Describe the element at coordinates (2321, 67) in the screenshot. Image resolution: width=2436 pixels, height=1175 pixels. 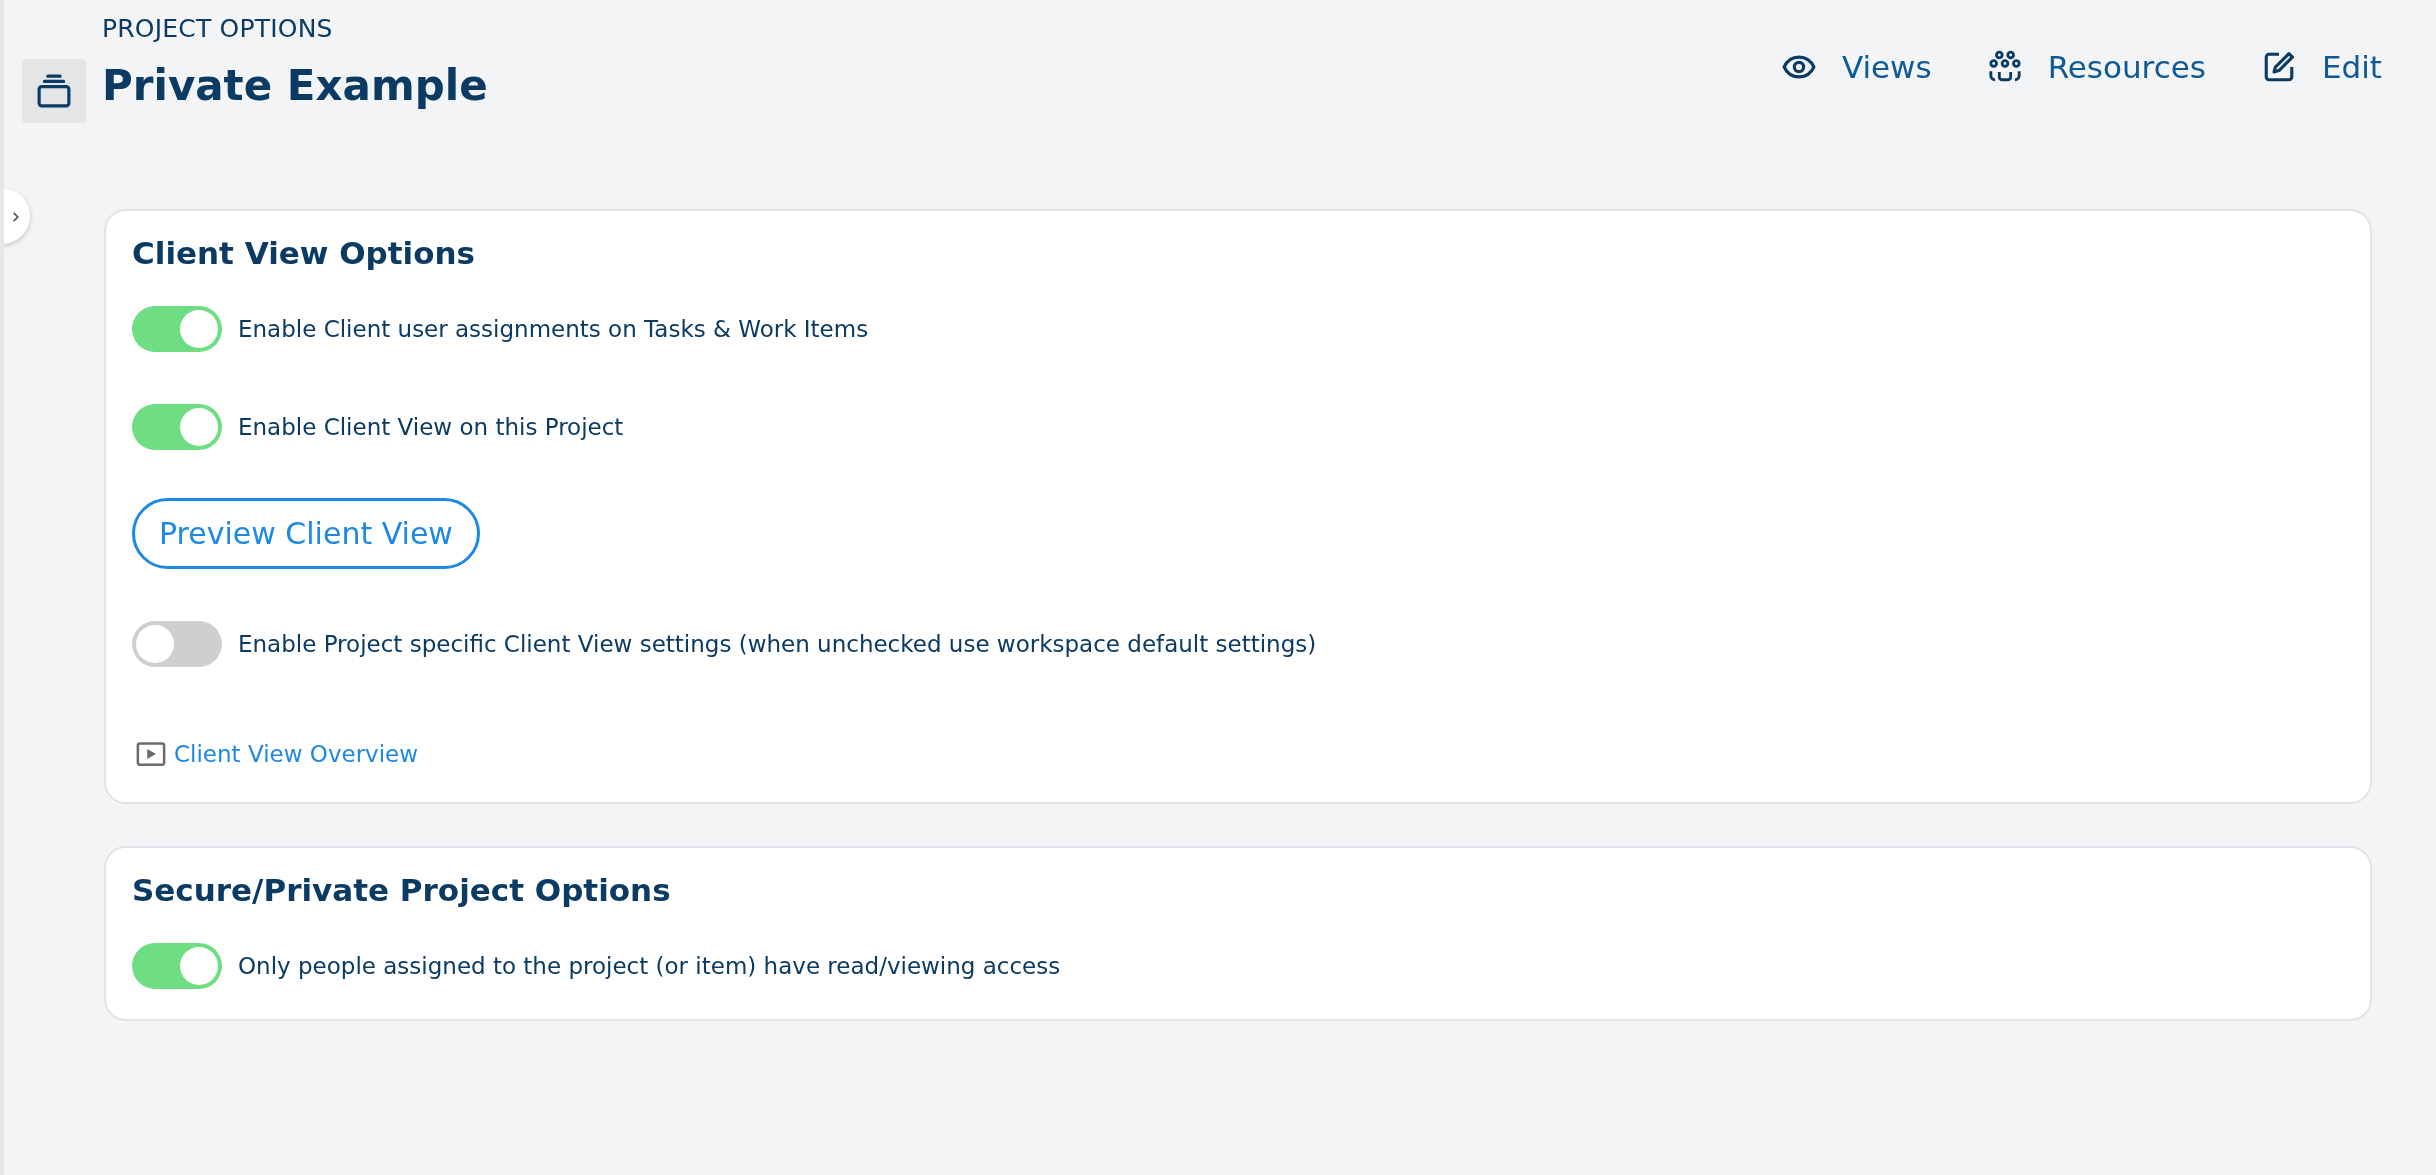
I see `edit-button: Edit` at that location.